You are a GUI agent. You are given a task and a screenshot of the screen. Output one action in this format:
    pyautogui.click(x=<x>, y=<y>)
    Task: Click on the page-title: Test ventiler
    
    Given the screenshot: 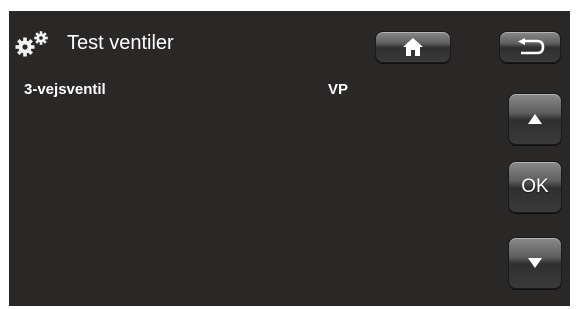 What is the action you would take?
    pyautogui.click(x=120, y=43)
    